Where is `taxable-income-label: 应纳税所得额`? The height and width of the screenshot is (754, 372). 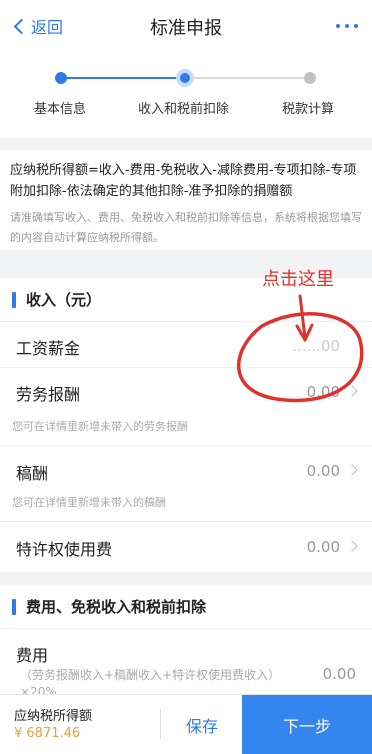
taxable-income-label: 应纳税所得额 is located at coordinates (53, 716).